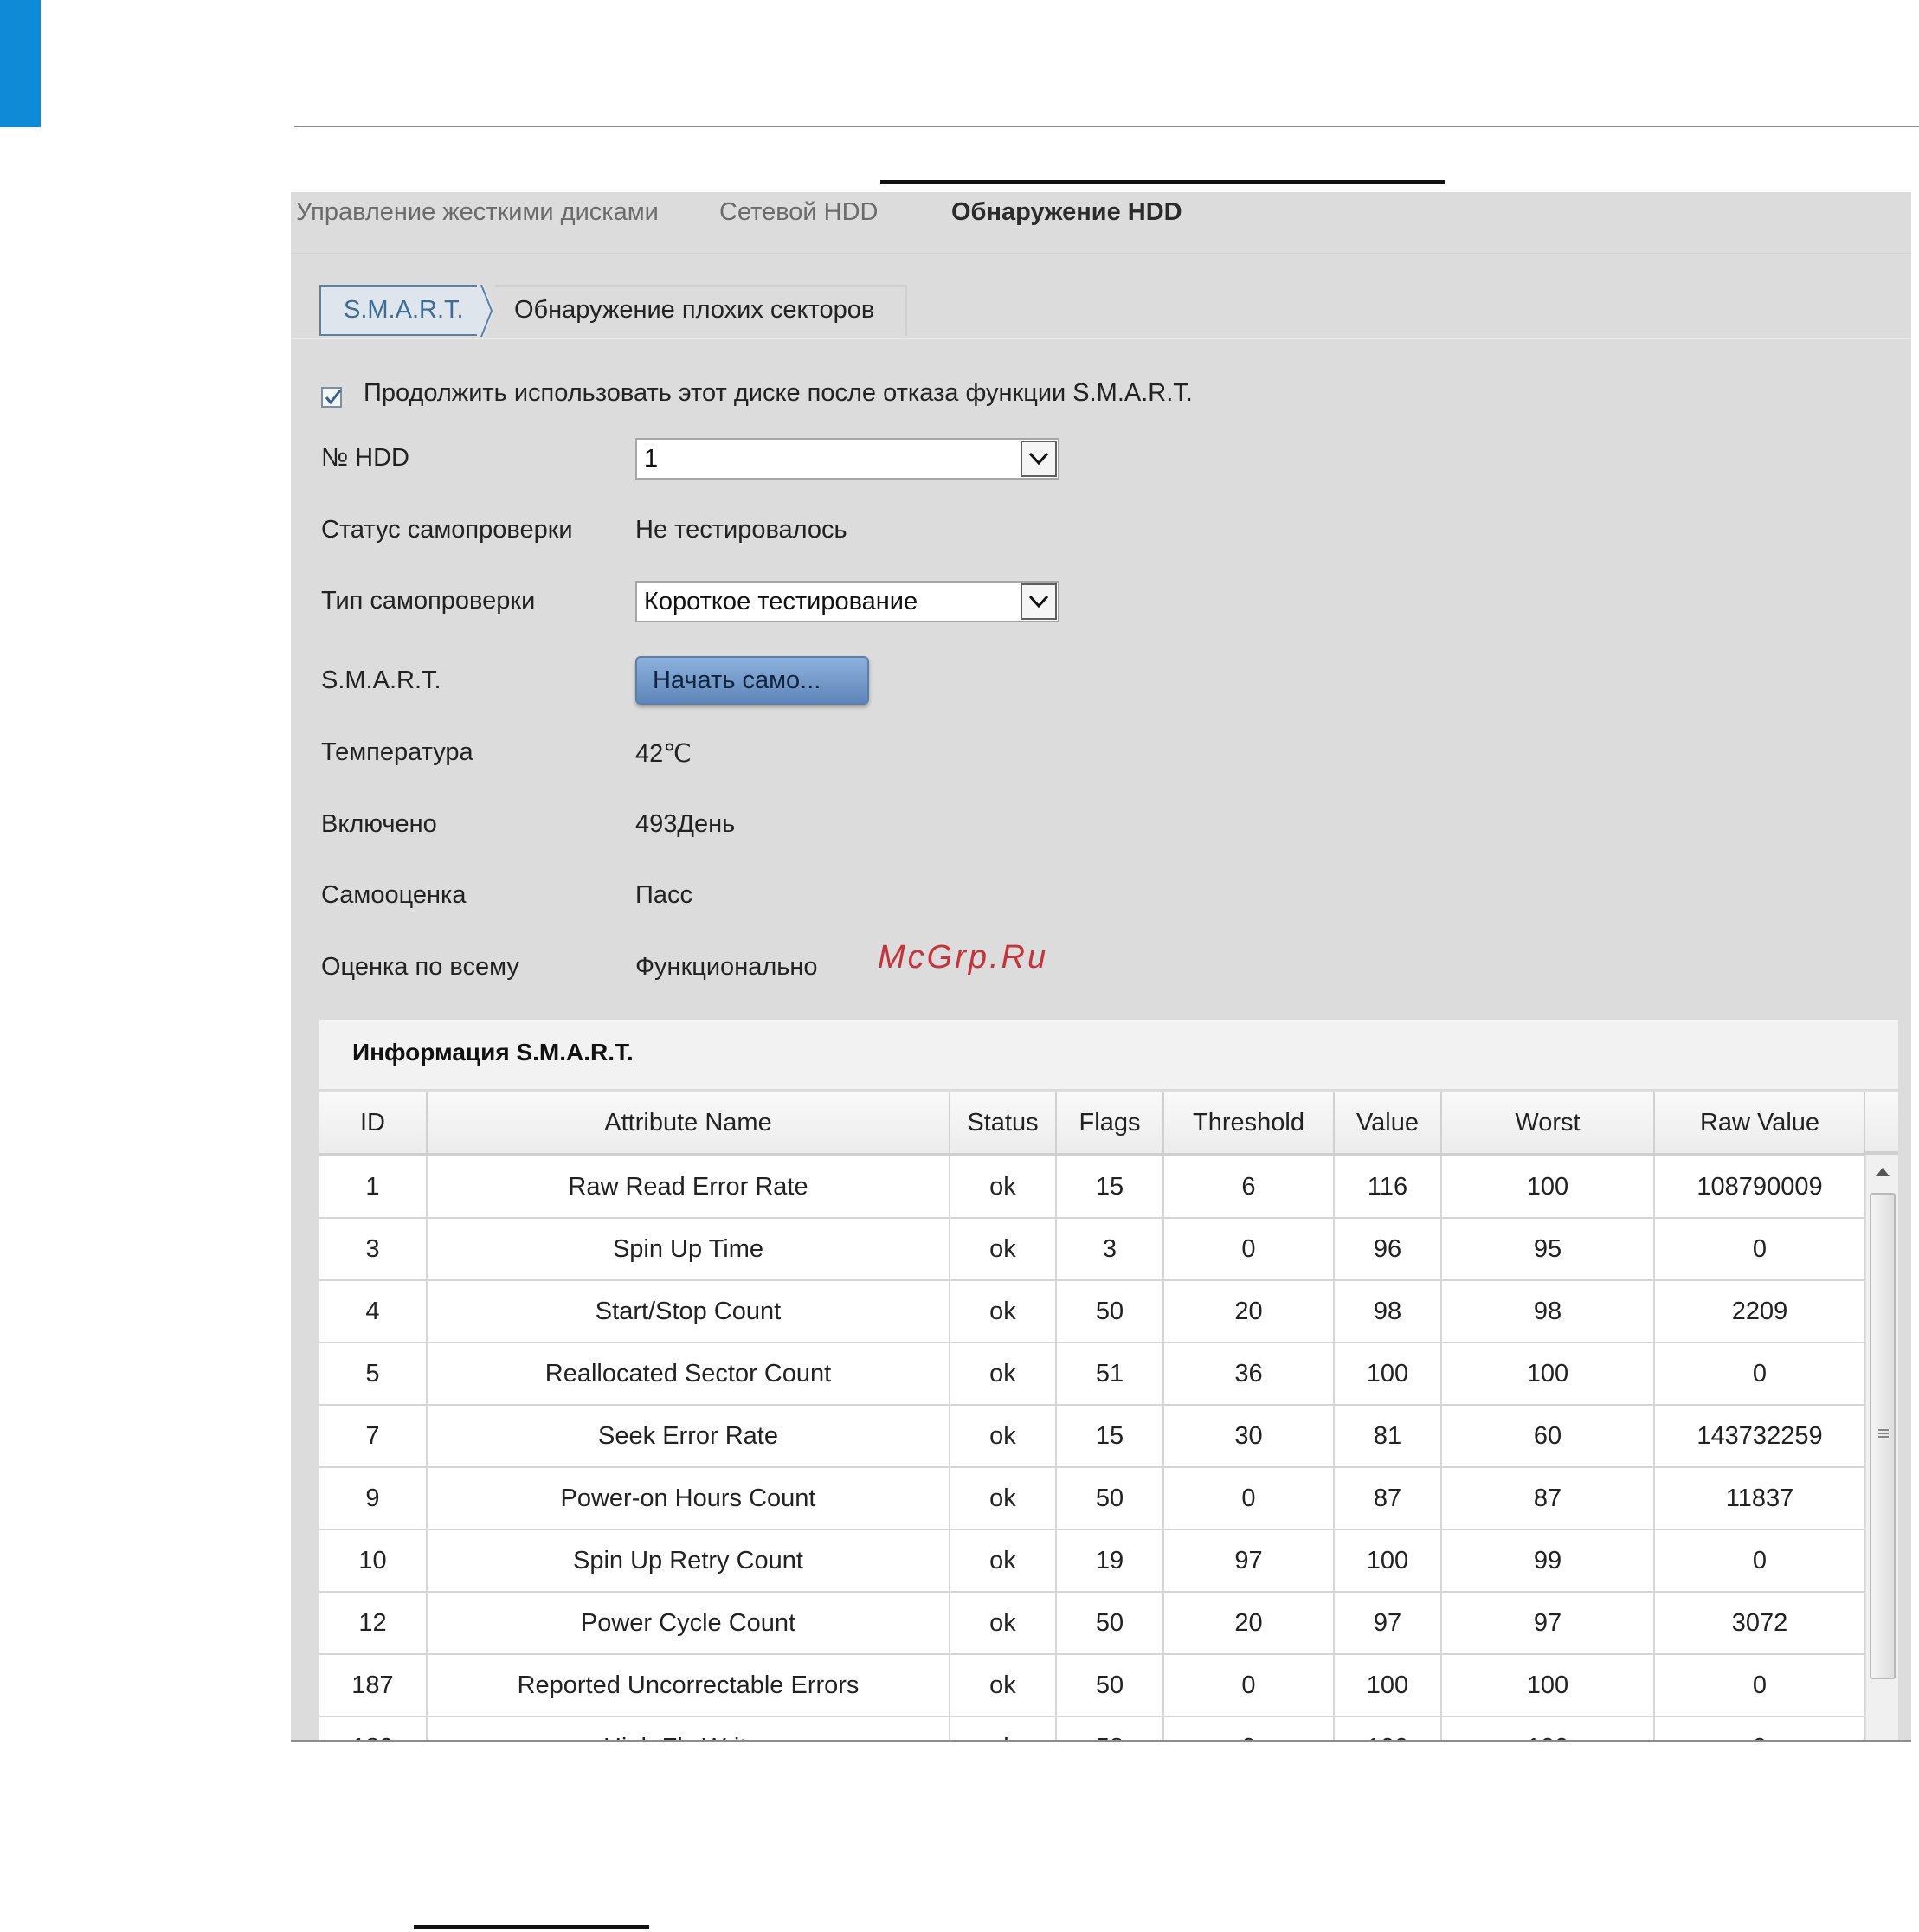 The image size is (1919, 1932). Describe the element at coordinates (847, 459) in the screenshot. I see `hdd-no-select: 1` at that location.